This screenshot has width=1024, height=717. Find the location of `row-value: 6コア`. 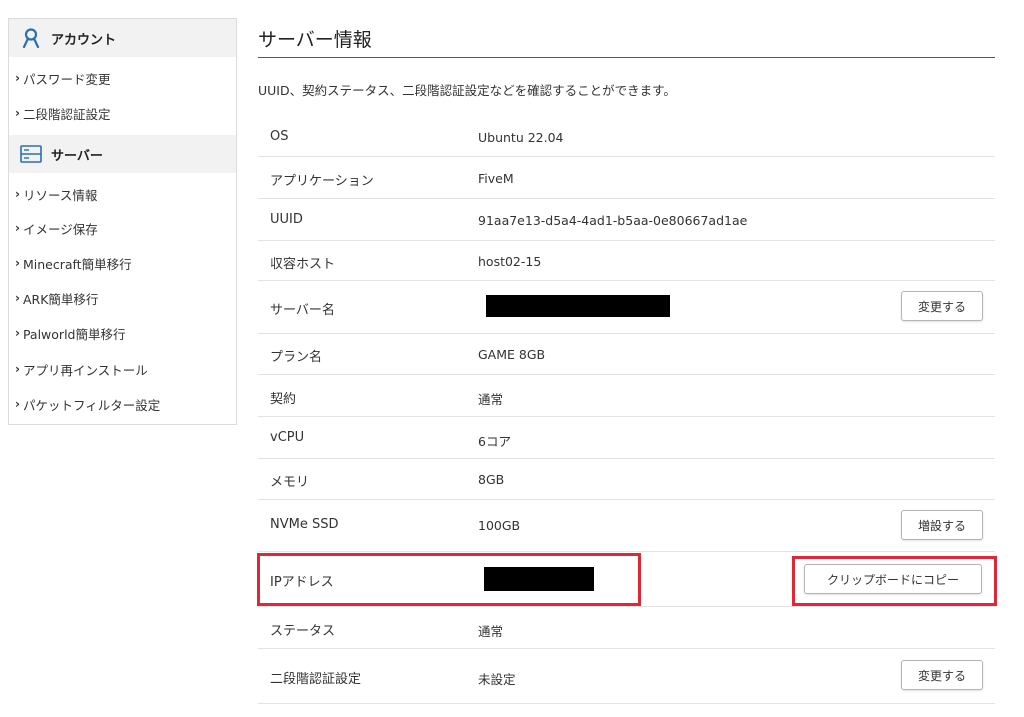

row-value: 6コア is located at coordinates (494, 441).